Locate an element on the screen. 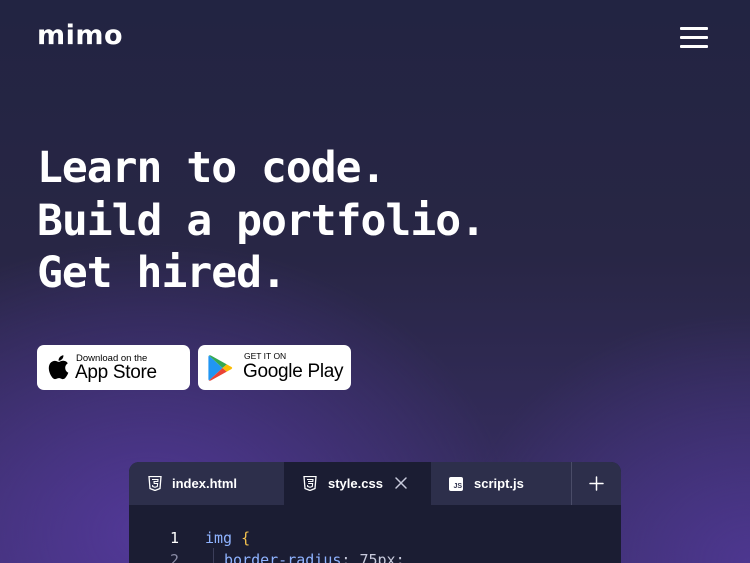 The height and width of the screenshot is (563, 750). google-play-logo-icon is located at coordinates (220, 368).